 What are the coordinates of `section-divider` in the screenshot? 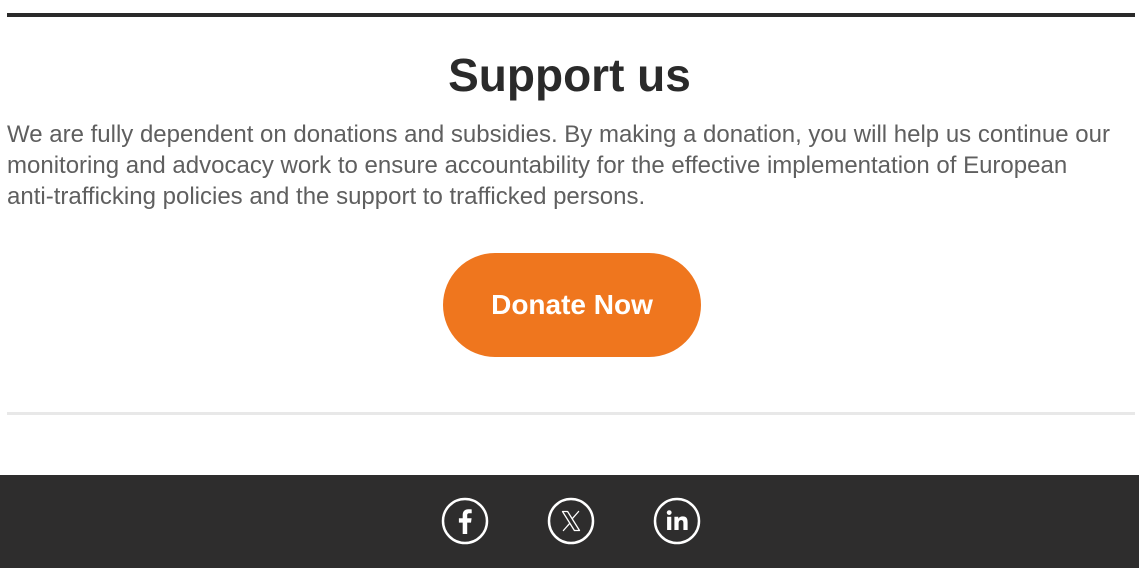 It's located at (571, 413).